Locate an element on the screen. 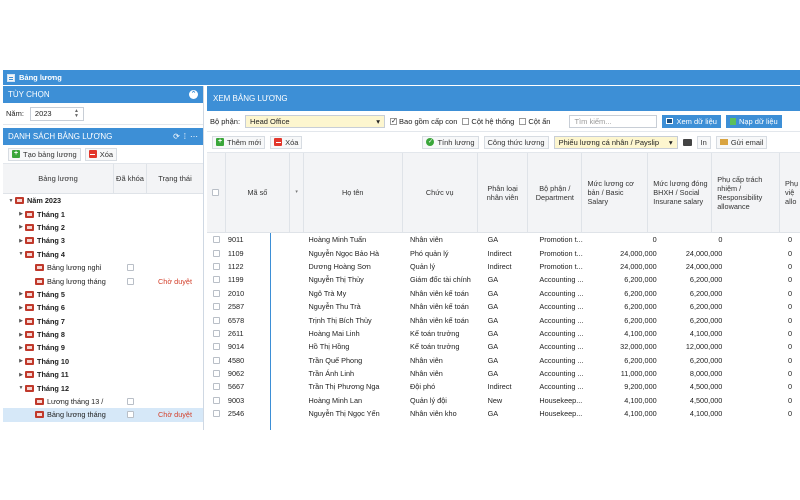 The height and width of the screenshot is (500, 800). col-code: Mã số is located at coordinates (258, 192).